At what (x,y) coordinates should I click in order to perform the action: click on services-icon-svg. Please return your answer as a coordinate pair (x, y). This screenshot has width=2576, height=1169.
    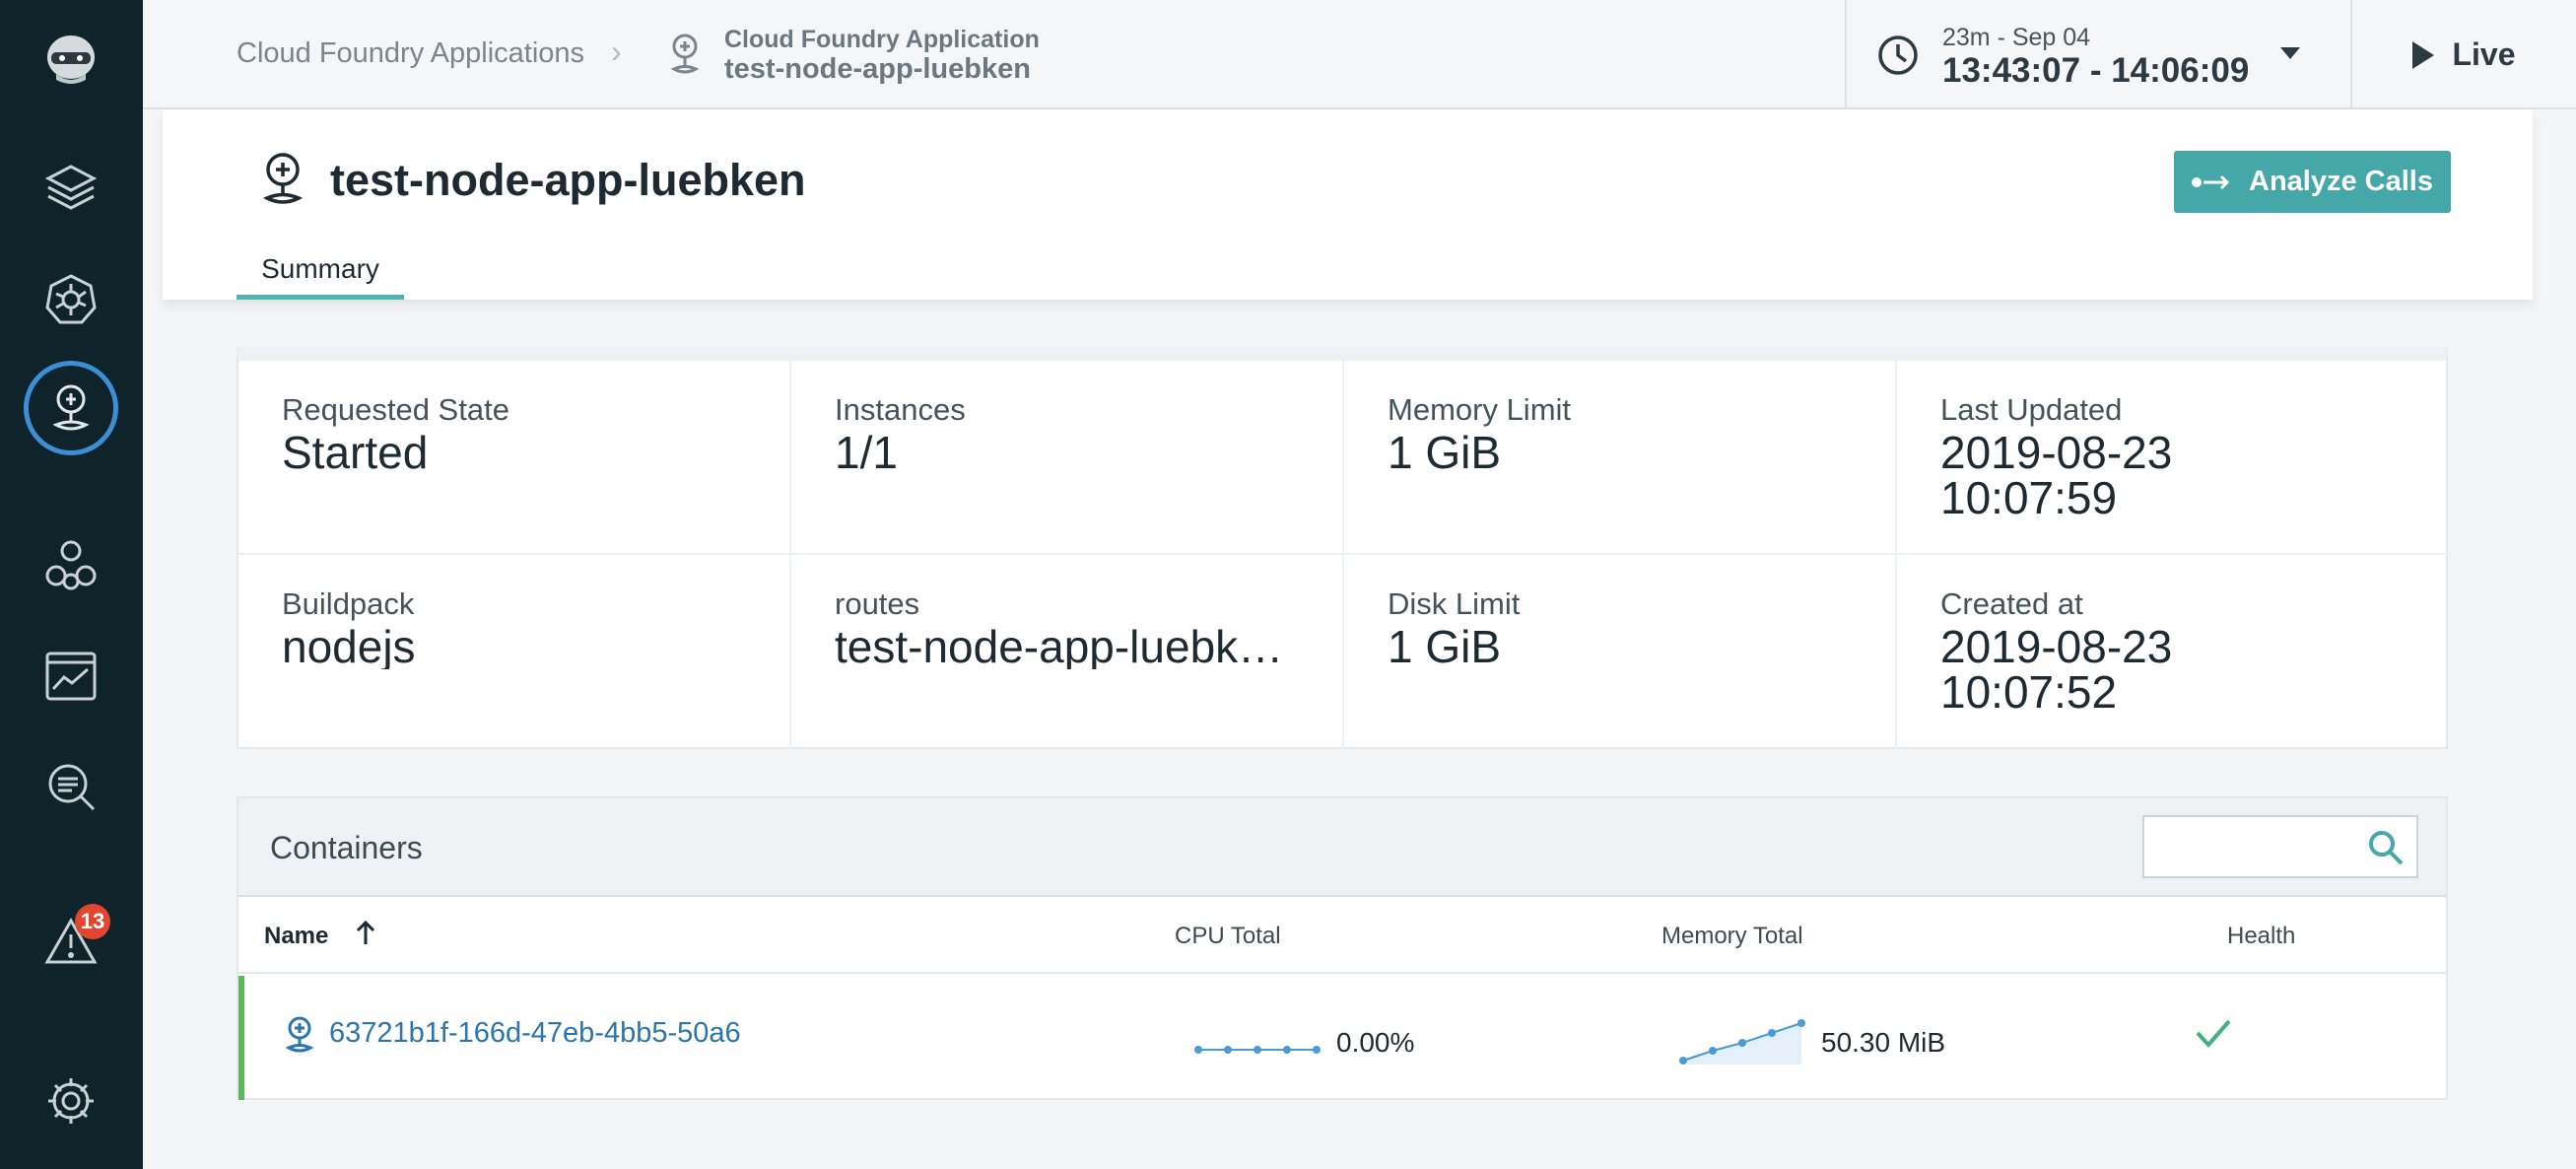
    Looking at the image, I should click on (71, 565).